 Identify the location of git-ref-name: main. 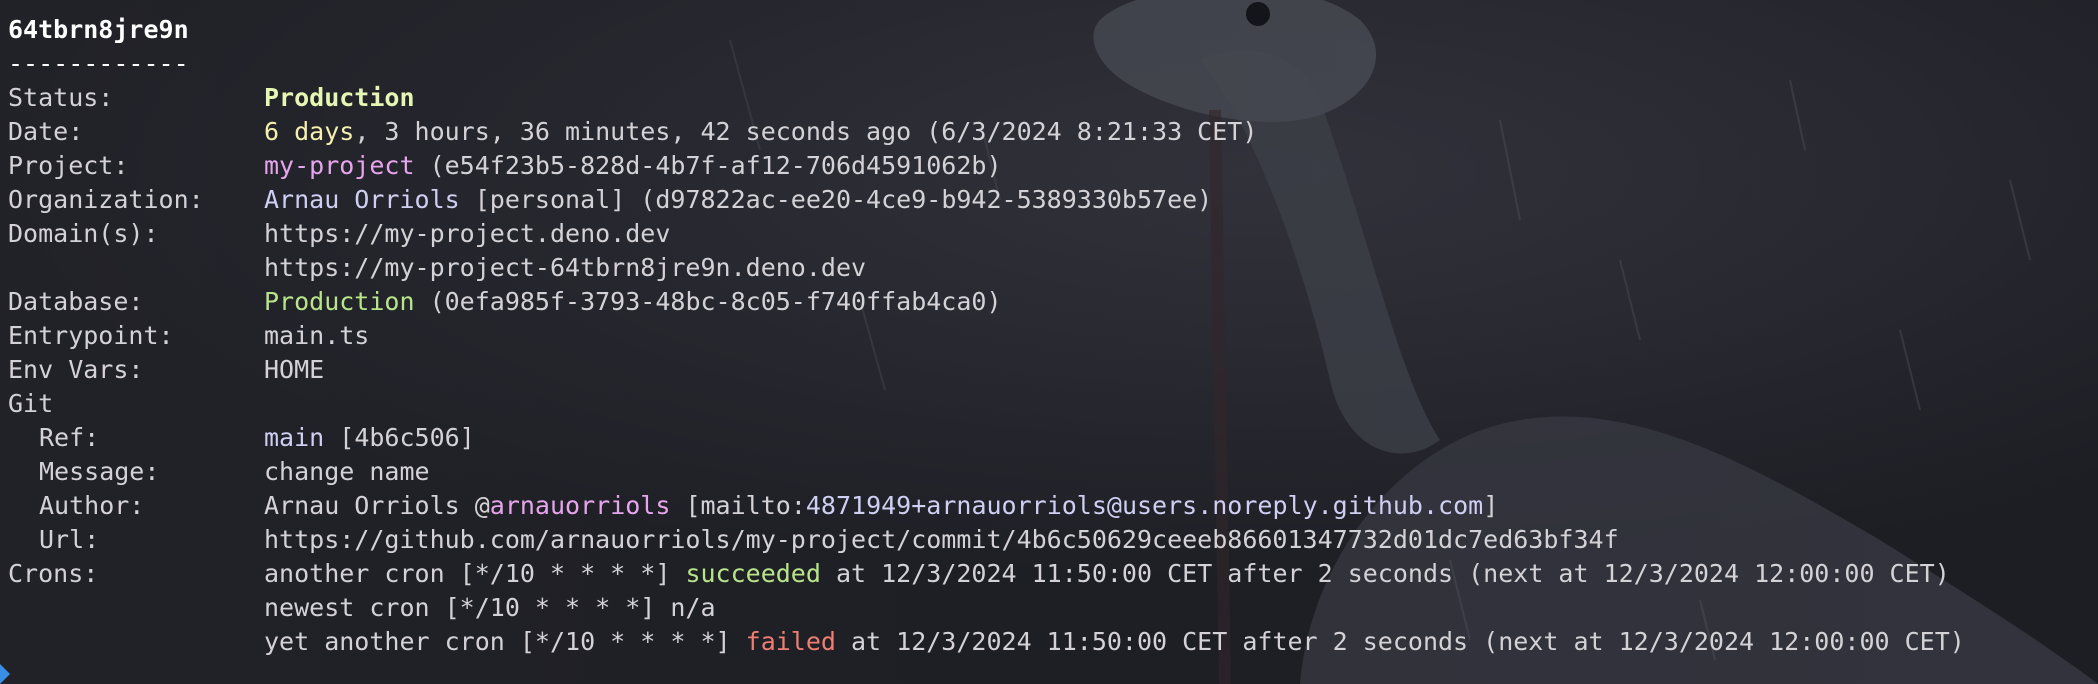
(294, 437).